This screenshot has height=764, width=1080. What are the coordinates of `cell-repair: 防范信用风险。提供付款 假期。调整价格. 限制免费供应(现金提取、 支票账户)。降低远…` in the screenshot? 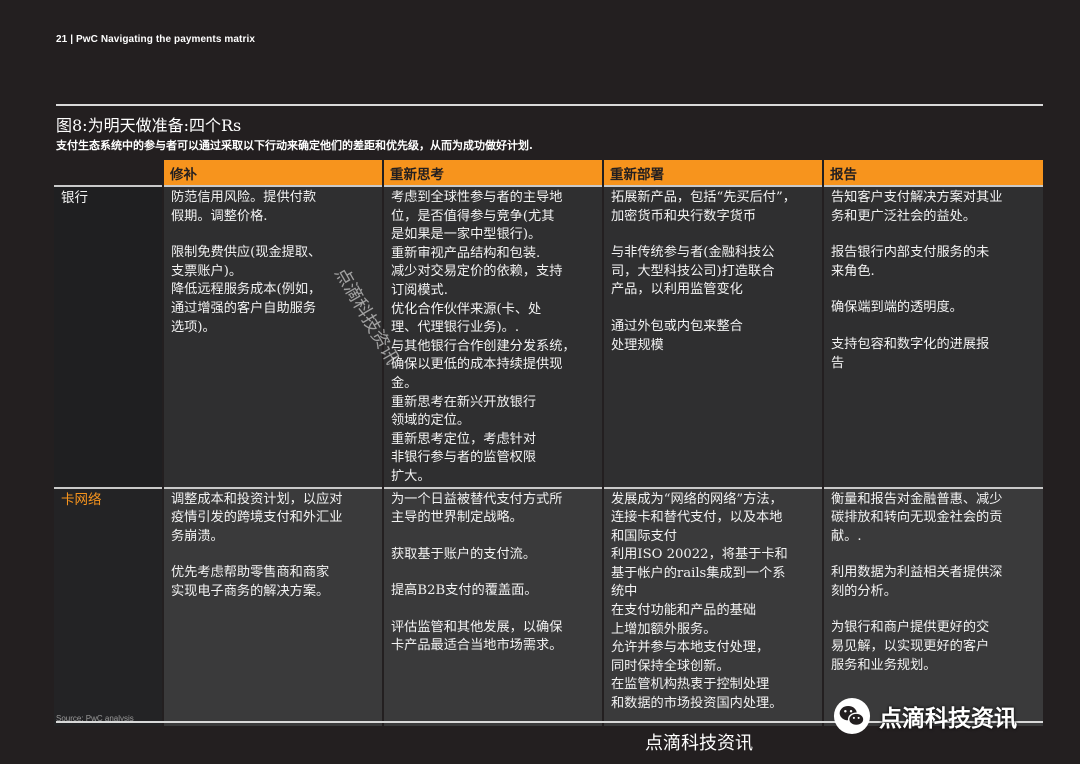 It's located at (272, 336).